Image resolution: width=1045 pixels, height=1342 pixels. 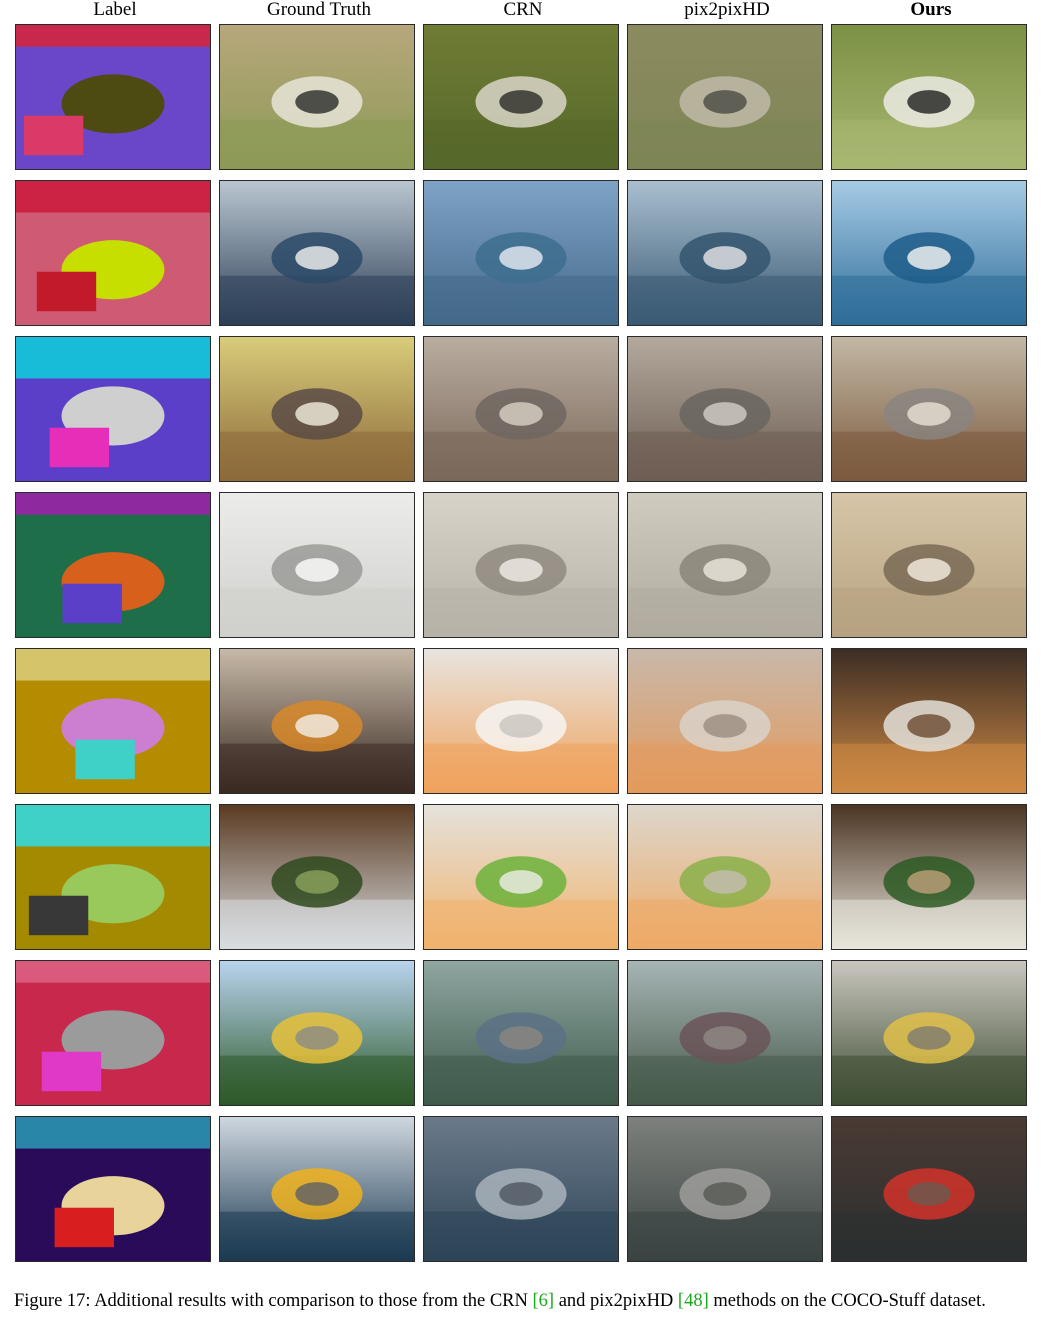 What do you see at coordinates (115, 10) in the screenshot?
I see `column-header-label: Label` at bounding box center [115, 10].